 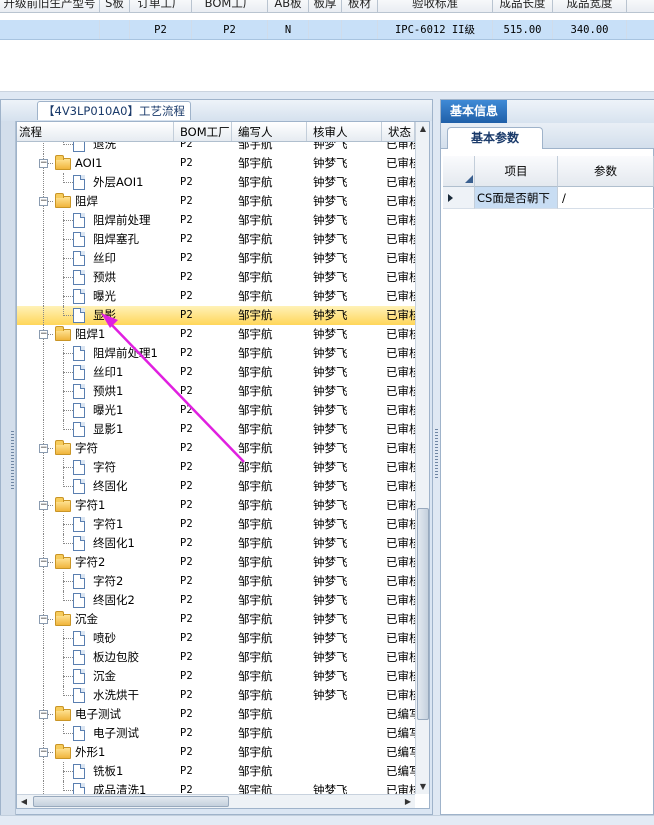 What do you see at coordinates (95, 258) in the screenshot?
I see `flow-name-cell: 丝印` at bounding box center [95, 258].